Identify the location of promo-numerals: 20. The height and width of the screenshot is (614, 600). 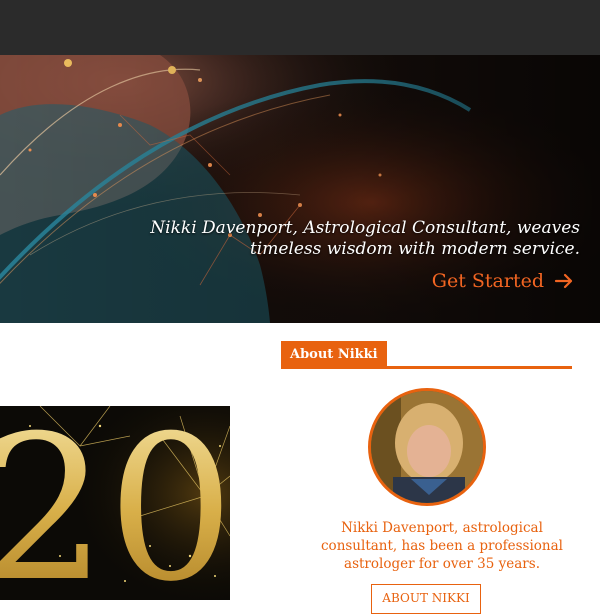
(115, 503).